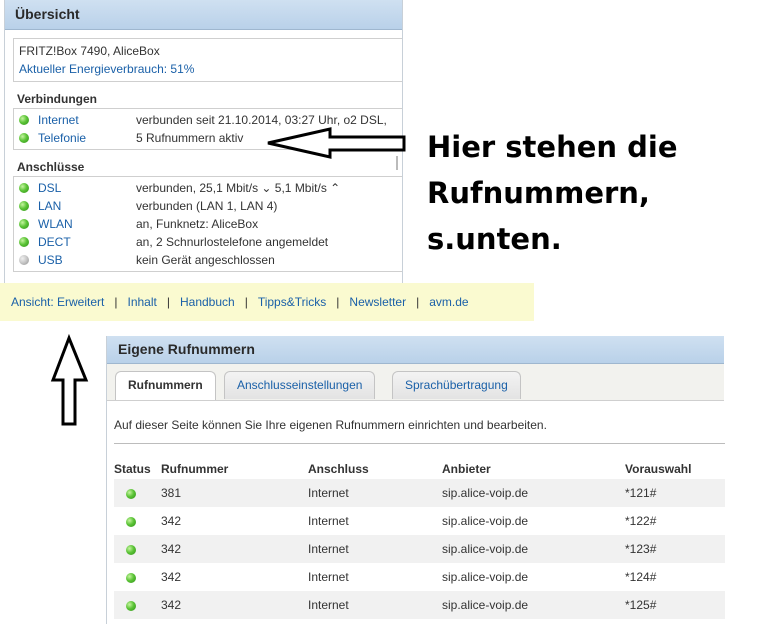 Image resolution: width=779 pixels, height=624 pixels. Describe the element at coordinates (419, 577) in the screenshot. I see `table-row: 342 Internet sip.alice-voip.de *124#` at that location.